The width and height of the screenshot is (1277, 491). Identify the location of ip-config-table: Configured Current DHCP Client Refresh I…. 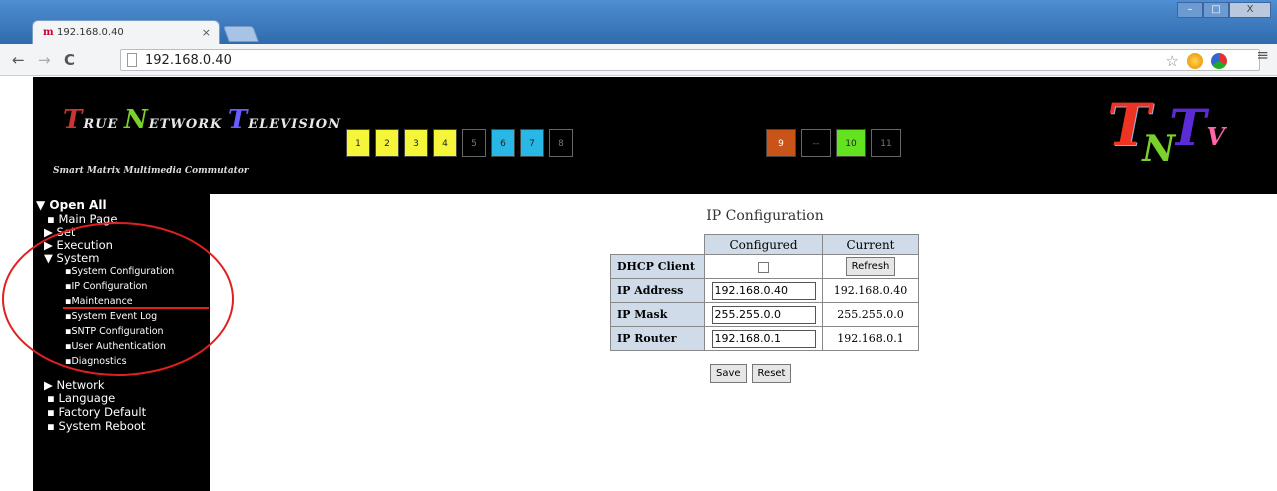
(764, 292).